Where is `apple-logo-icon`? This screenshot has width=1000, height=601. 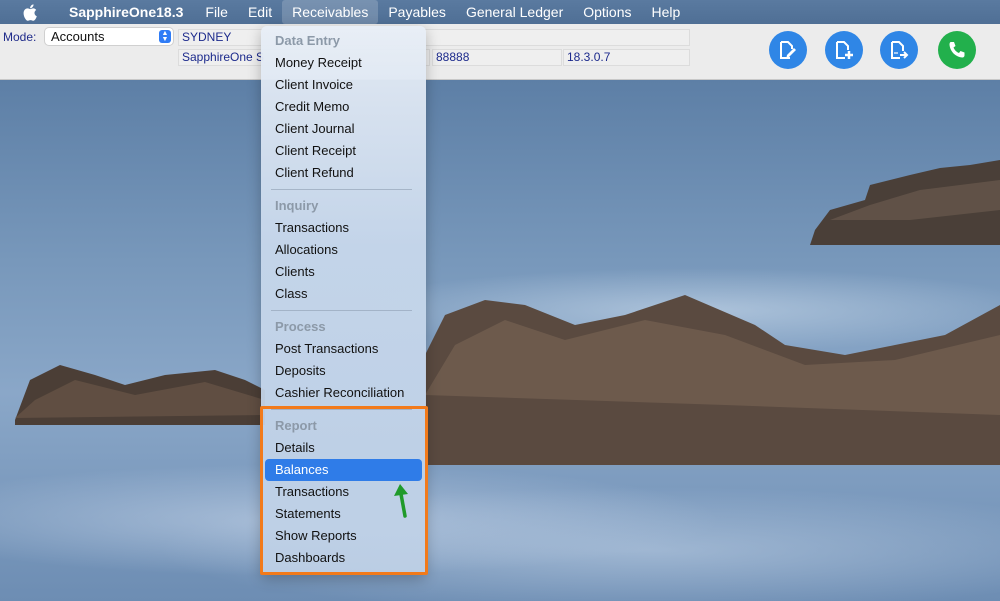 apple-logo-icon is located at coordinates (30, 12).